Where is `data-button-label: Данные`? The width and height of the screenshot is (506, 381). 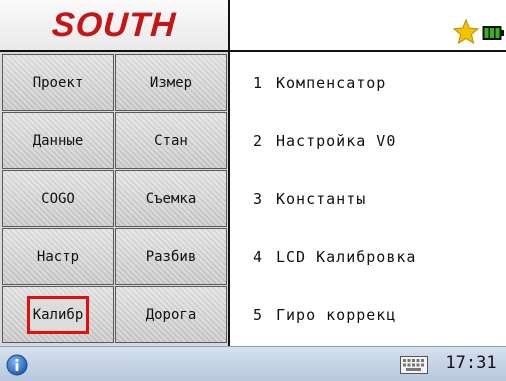
data-button-label: Данные is located at coordinates (58, 140).